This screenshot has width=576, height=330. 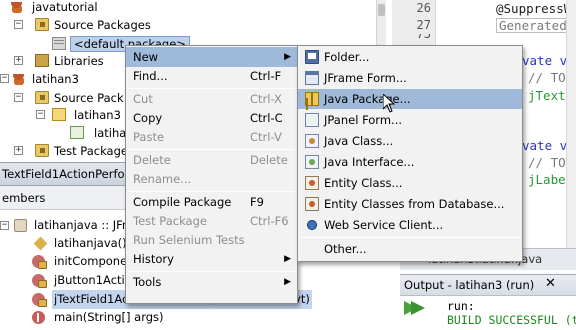 What do you see at coordinates (381, 10) in the screenshot?
I see `scroll-thumb` at bounding box center [381, 10].